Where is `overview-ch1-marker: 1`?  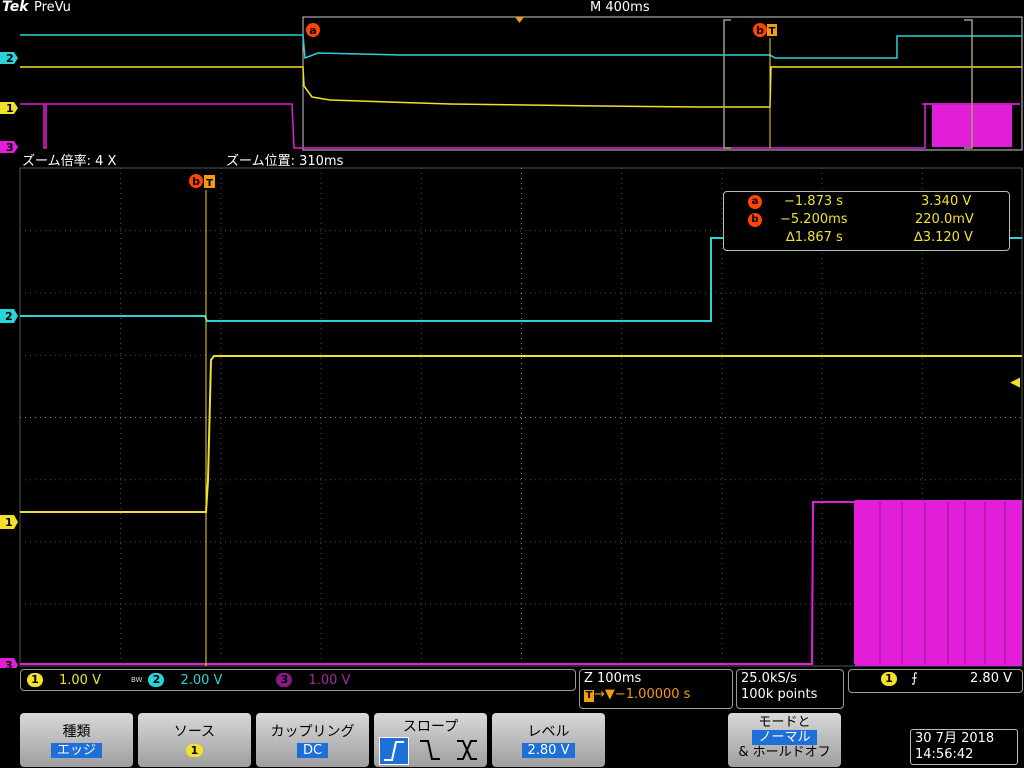
overview-ch1-marker: 1 is located at coordinates (10, 108).